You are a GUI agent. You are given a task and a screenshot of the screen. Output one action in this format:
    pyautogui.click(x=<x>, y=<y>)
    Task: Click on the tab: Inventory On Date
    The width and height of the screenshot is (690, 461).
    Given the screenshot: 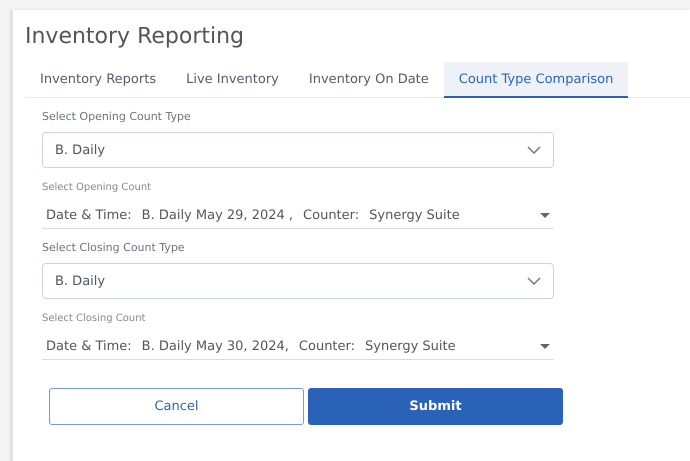 What is the action you would take?
    pyautogui.click(x=369, y=80)
    